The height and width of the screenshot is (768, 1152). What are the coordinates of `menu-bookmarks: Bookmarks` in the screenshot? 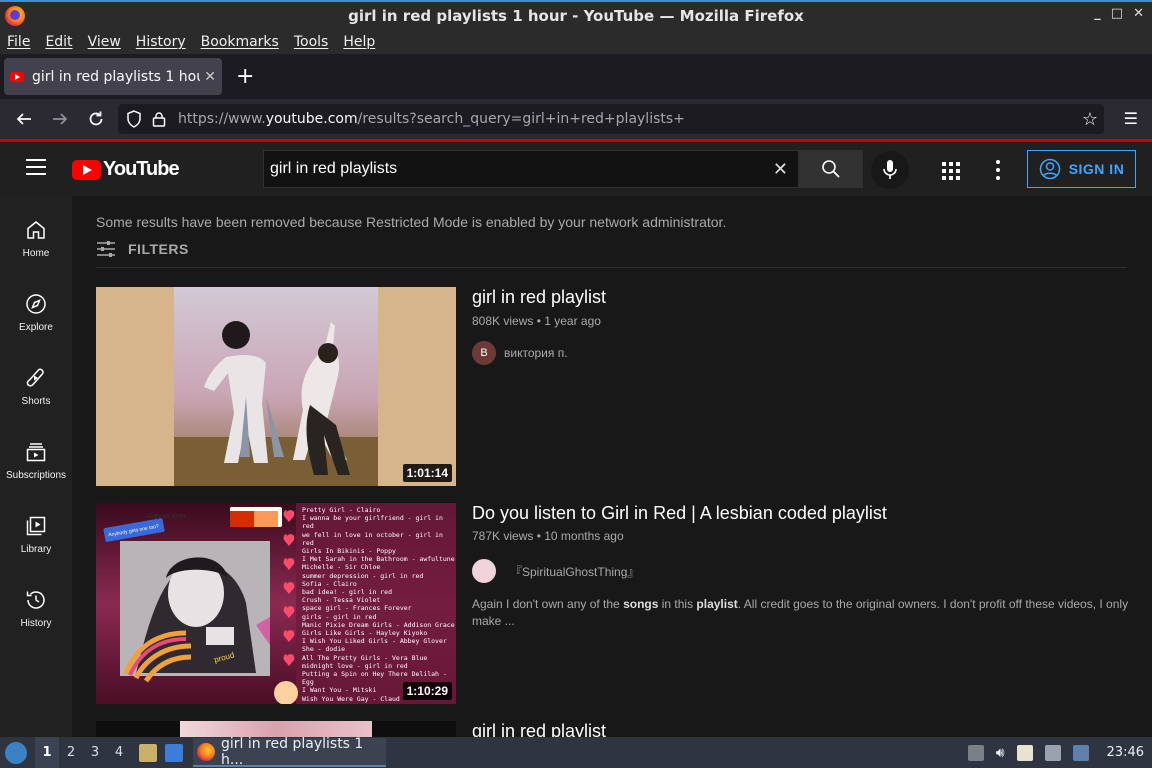 It's located at (240, 42).